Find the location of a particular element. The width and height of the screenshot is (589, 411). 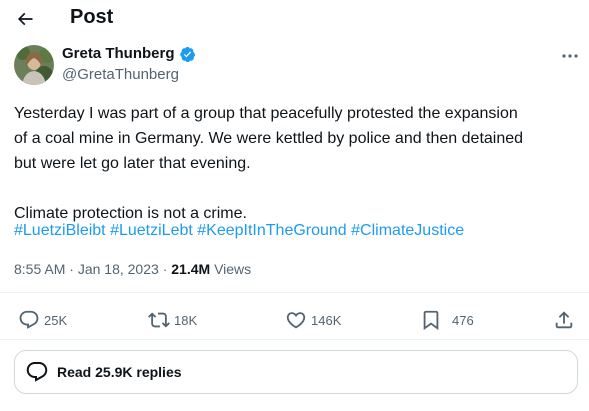

hashtag-link: #LuetziBleibt is located at coordinates (60, 230).